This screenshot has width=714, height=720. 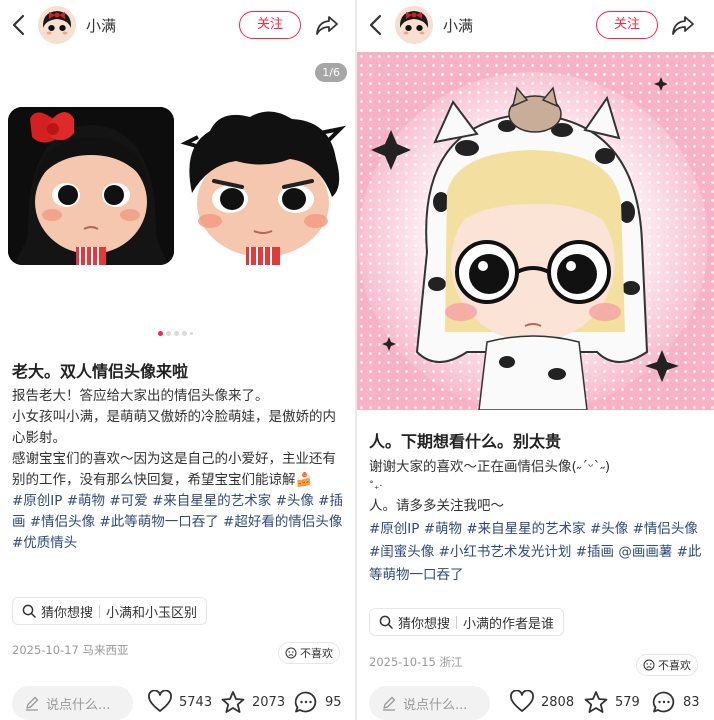 I want to click on star-button: 579, so click(x=611, y=702).